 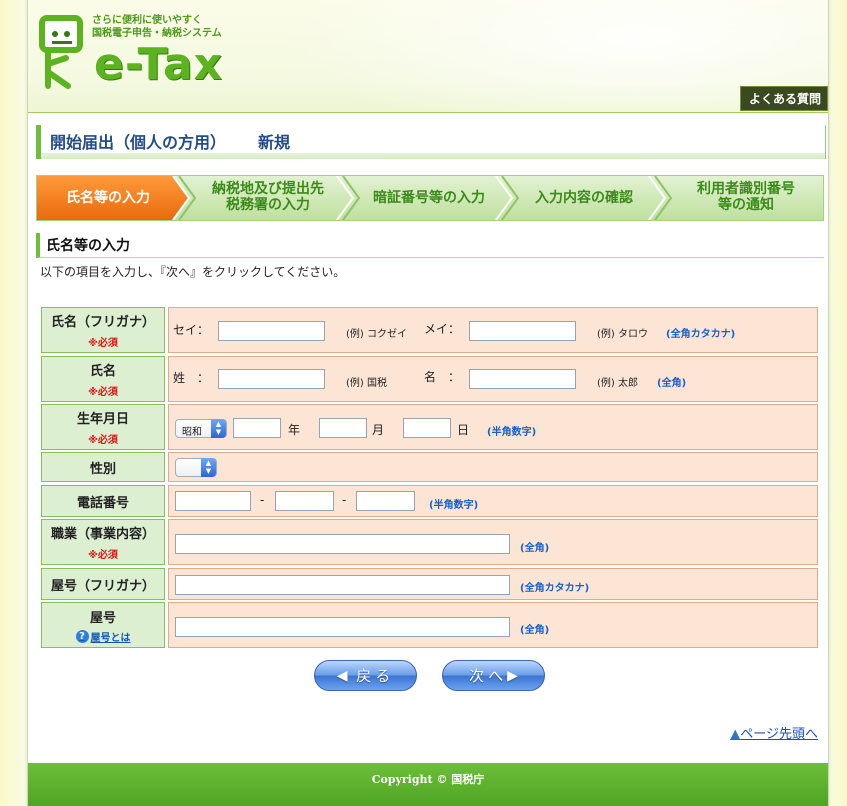 I want to click on page-subtitle: 新規, so click(x=274, y=142).